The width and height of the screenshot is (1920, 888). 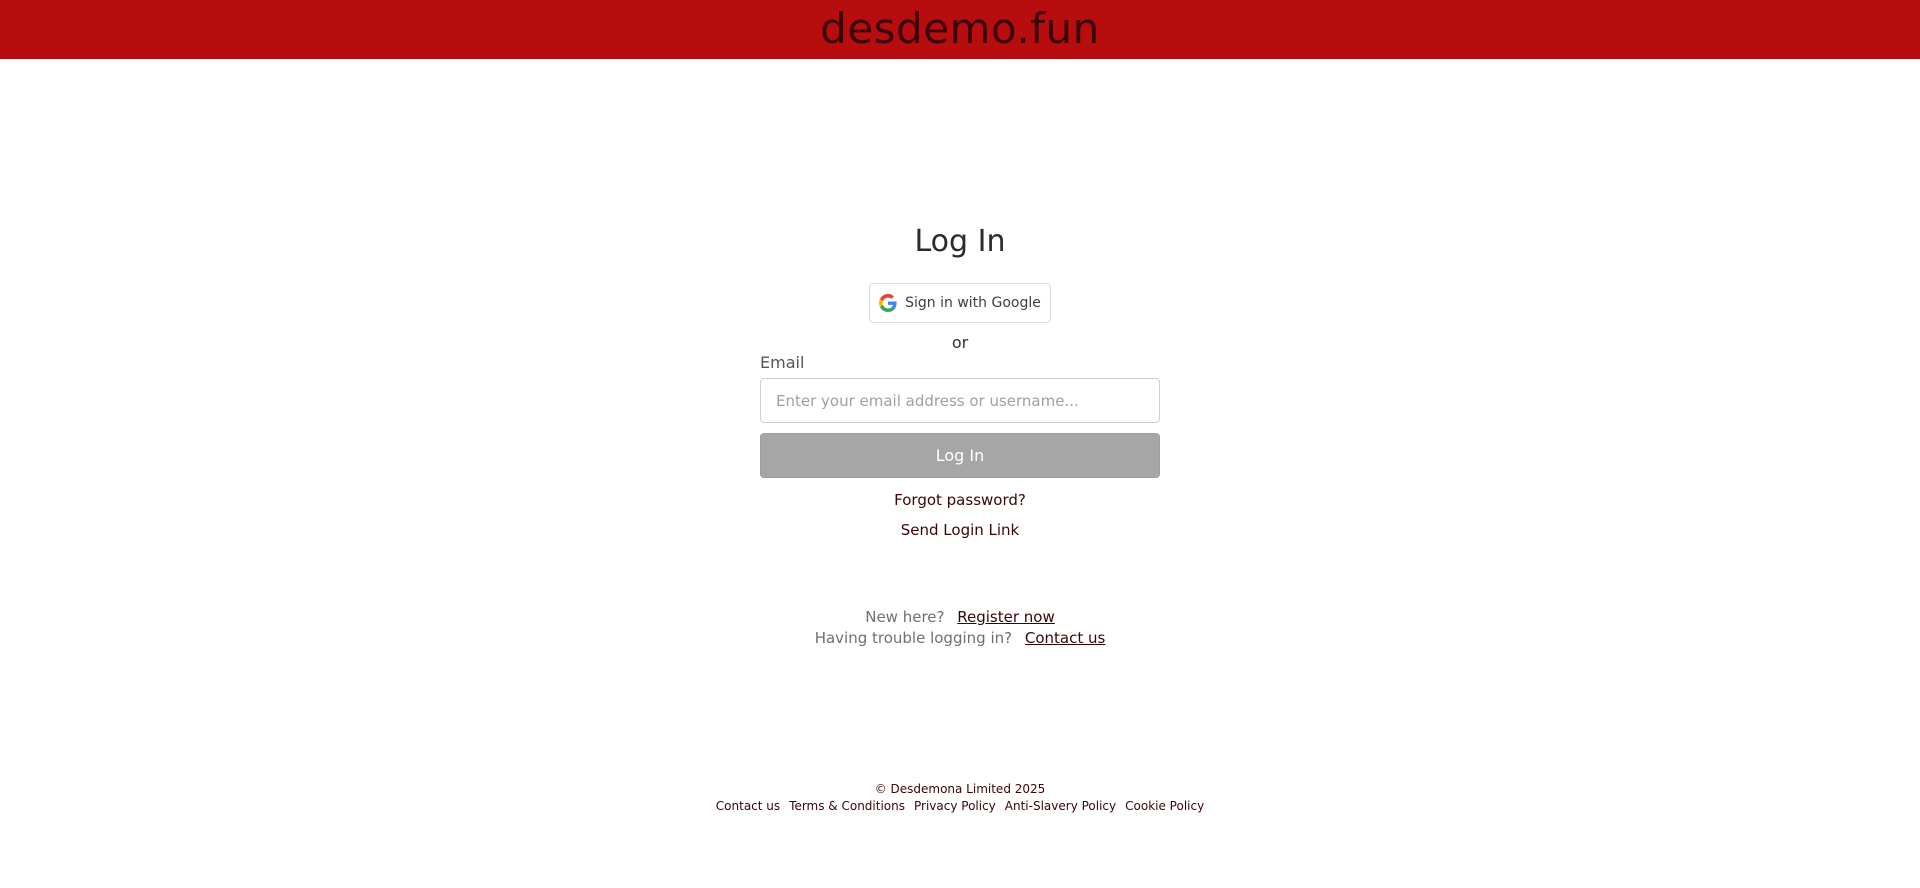 What do you see at coordinates (955, 806) in the screenshot?
I see `footer-link-privacy: Privacy Policy` at bounding box center [955, 806].